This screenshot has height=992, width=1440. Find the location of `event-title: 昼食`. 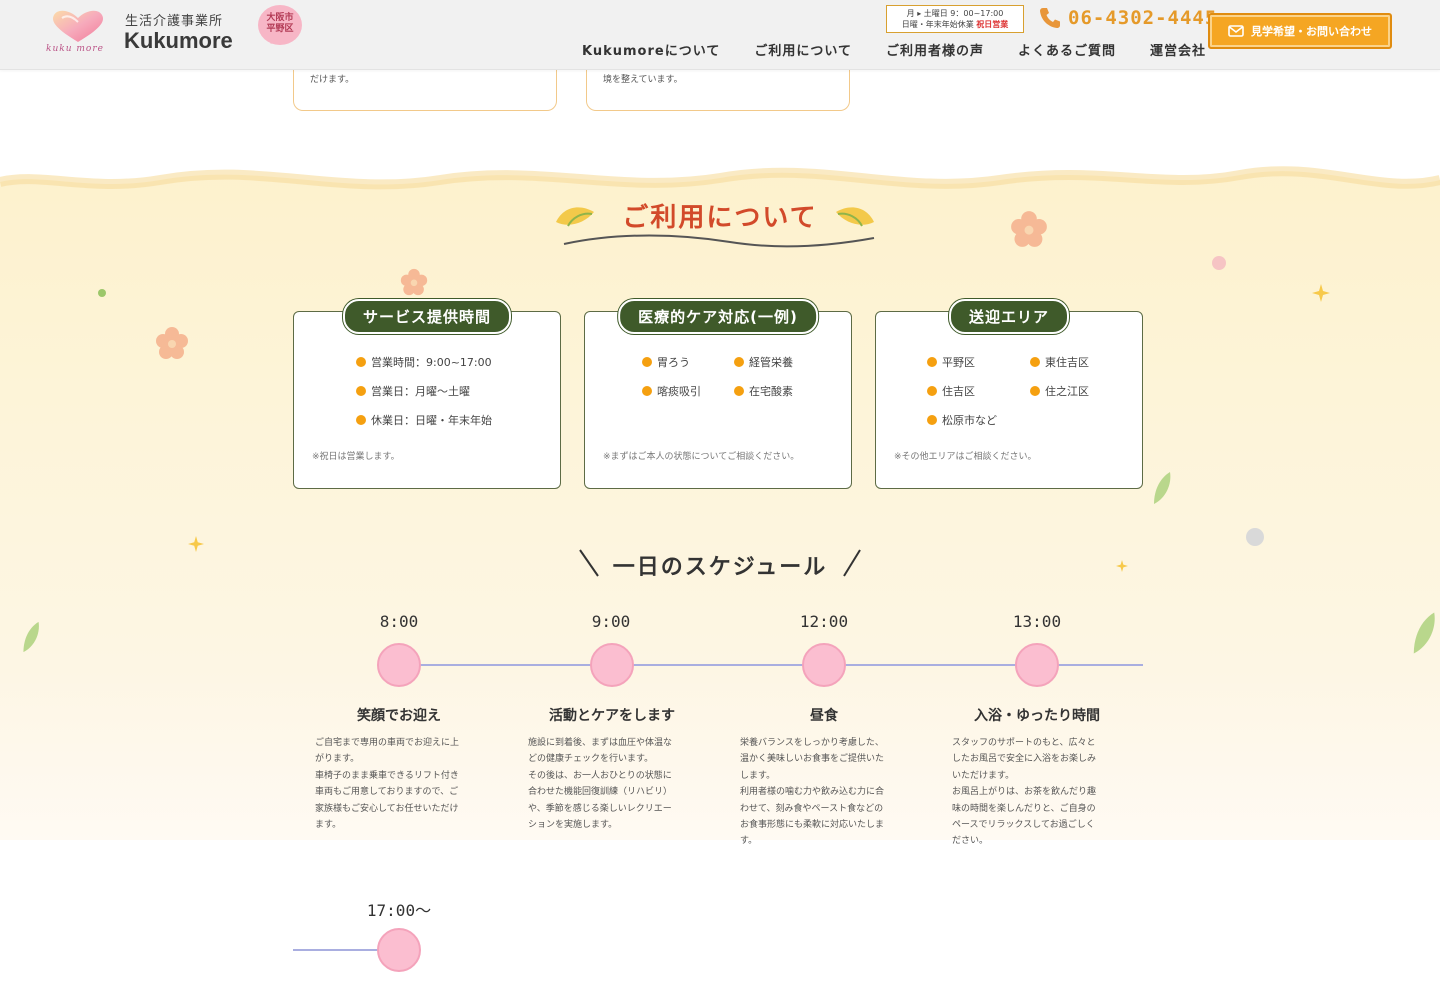

event-title: 昼食 is located at coordinates (824, 716).